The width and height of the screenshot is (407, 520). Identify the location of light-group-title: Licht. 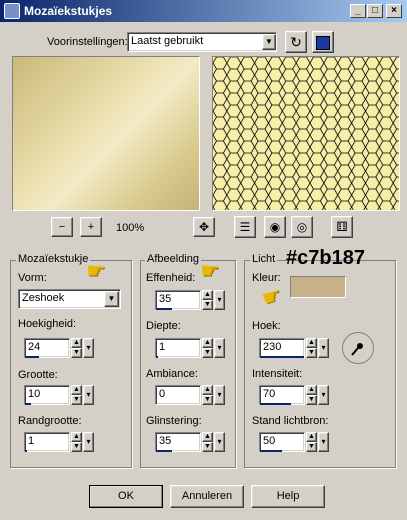
(264, 259).